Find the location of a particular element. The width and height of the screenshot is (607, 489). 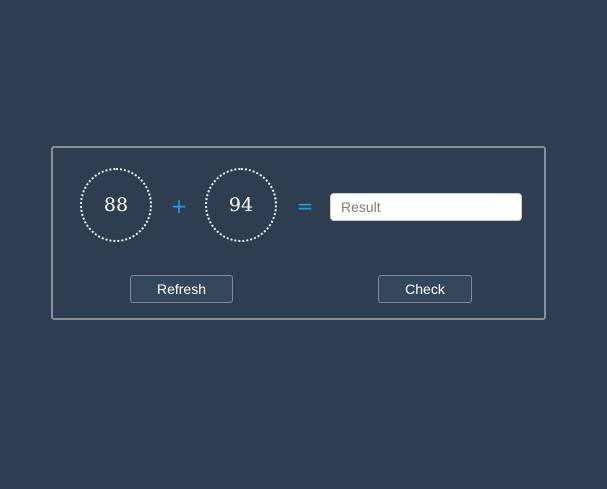

operand-a-value: 88 is located at coordinates (116, 205).